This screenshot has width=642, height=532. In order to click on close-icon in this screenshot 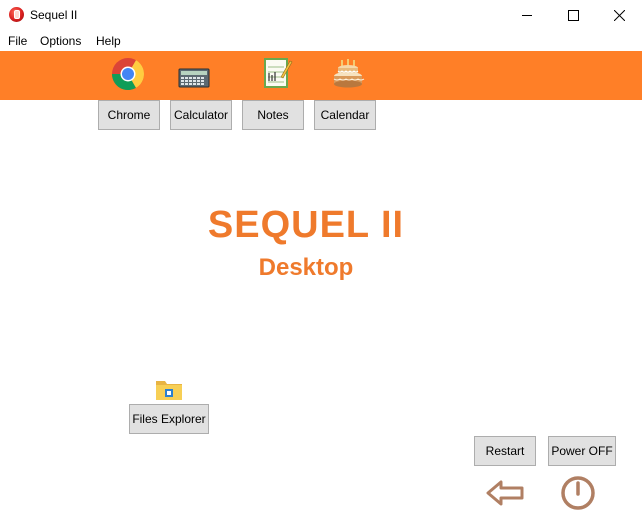, I will do `click(619, 15)`.